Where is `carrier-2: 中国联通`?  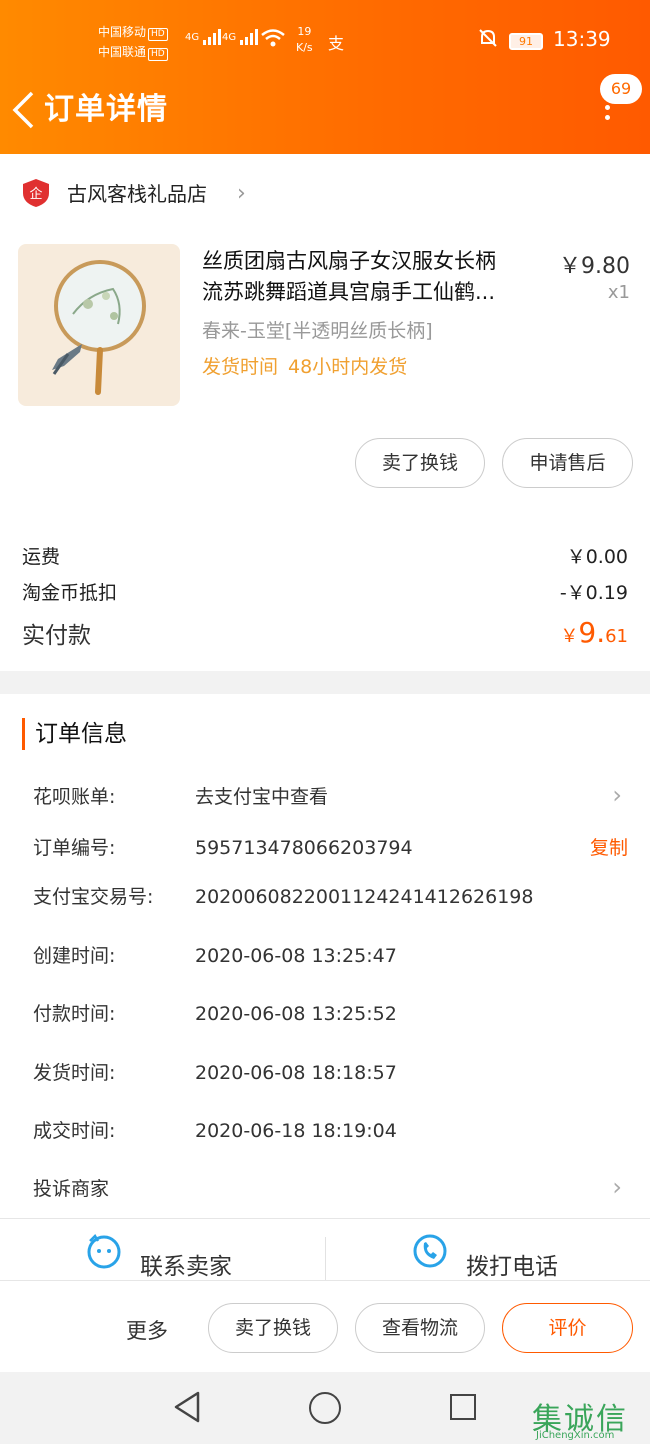
carrier-2: 中国联通 is located at coordinates (122, 52).